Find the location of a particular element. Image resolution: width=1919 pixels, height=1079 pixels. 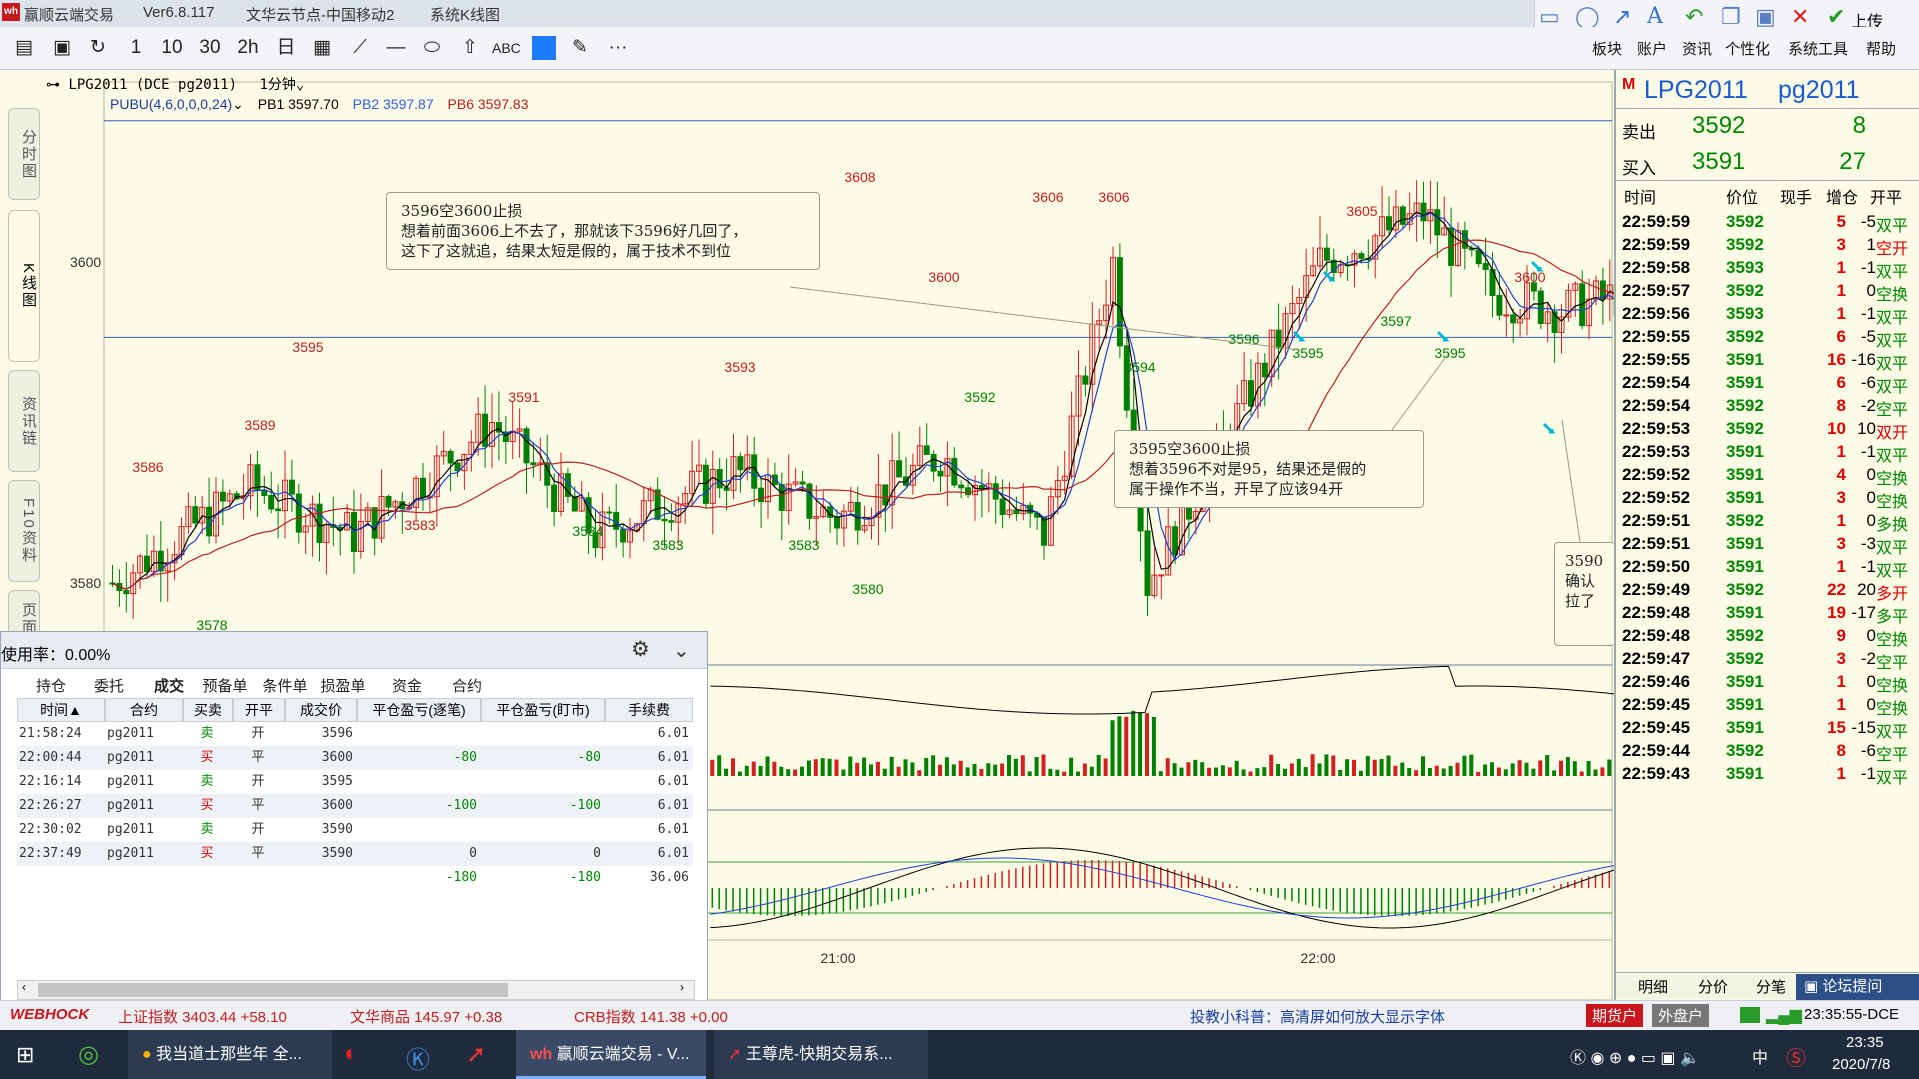

trade-row: 22:30:02 pg2011 卖 开 3590 6.01 is located at coordinates (355, 830).